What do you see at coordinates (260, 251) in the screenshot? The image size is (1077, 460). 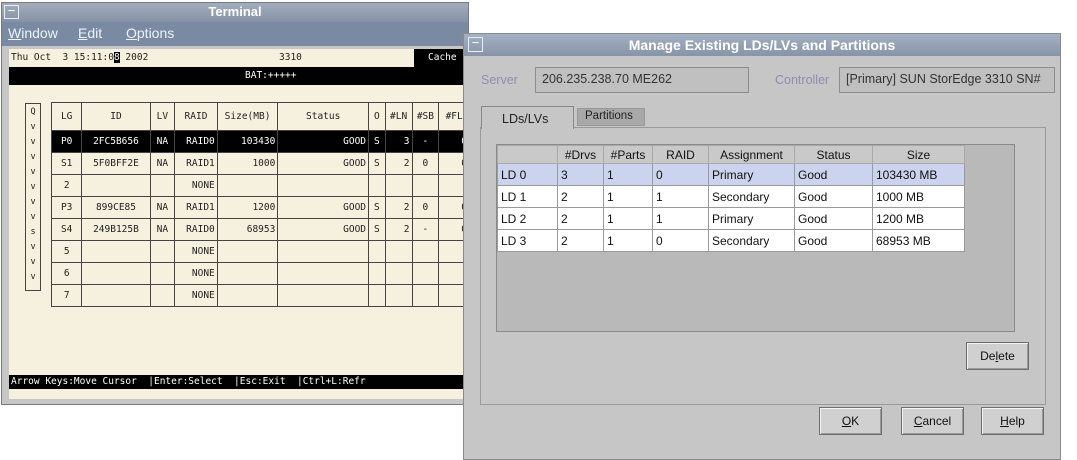 I see `table-row: 5 NONE` at bounding box center [260, 251].